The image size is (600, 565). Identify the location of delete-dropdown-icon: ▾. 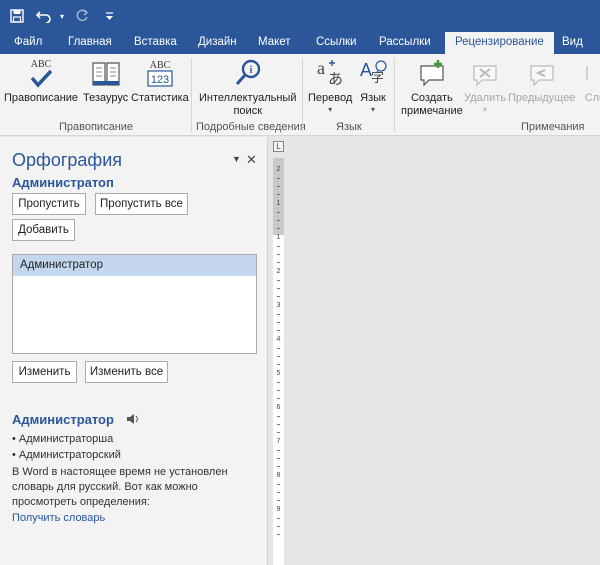
(484, 109).